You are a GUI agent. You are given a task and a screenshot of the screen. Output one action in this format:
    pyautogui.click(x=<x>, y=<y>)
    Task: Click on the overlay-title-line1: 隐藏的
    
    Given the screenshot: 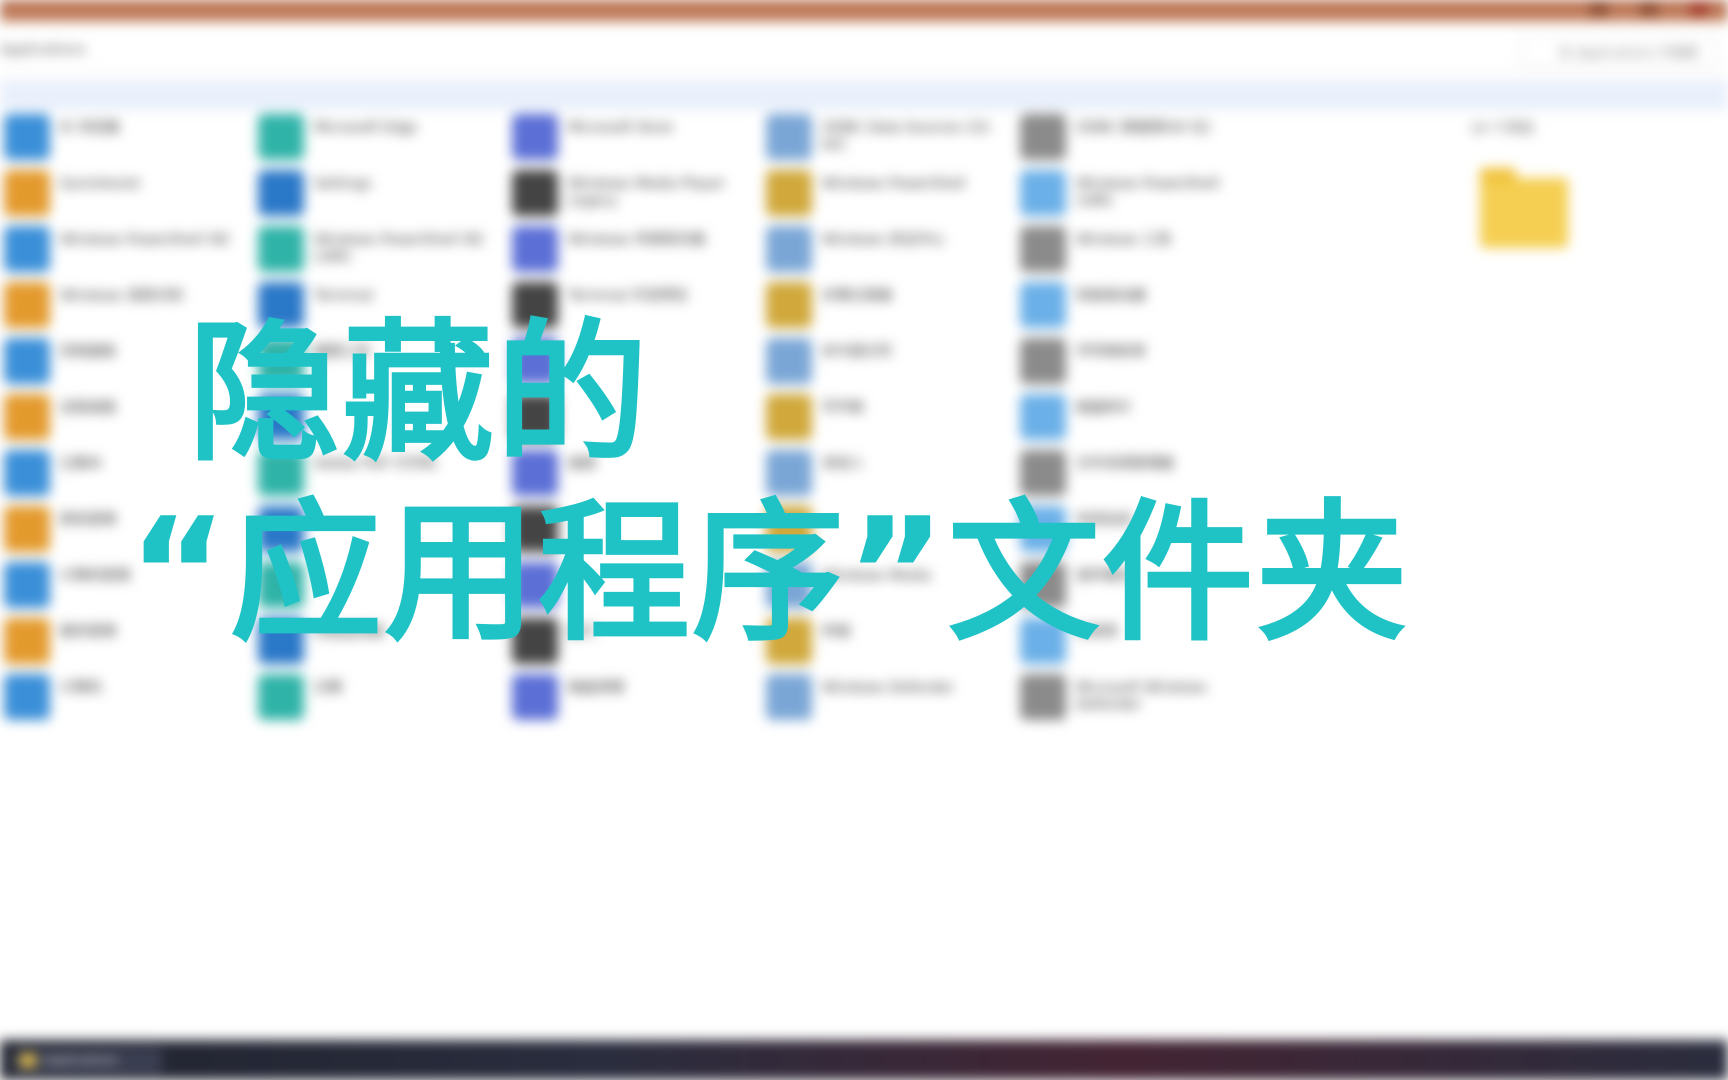 What is the action you would take?
    pyautogui.click(x=419, y=393)
    